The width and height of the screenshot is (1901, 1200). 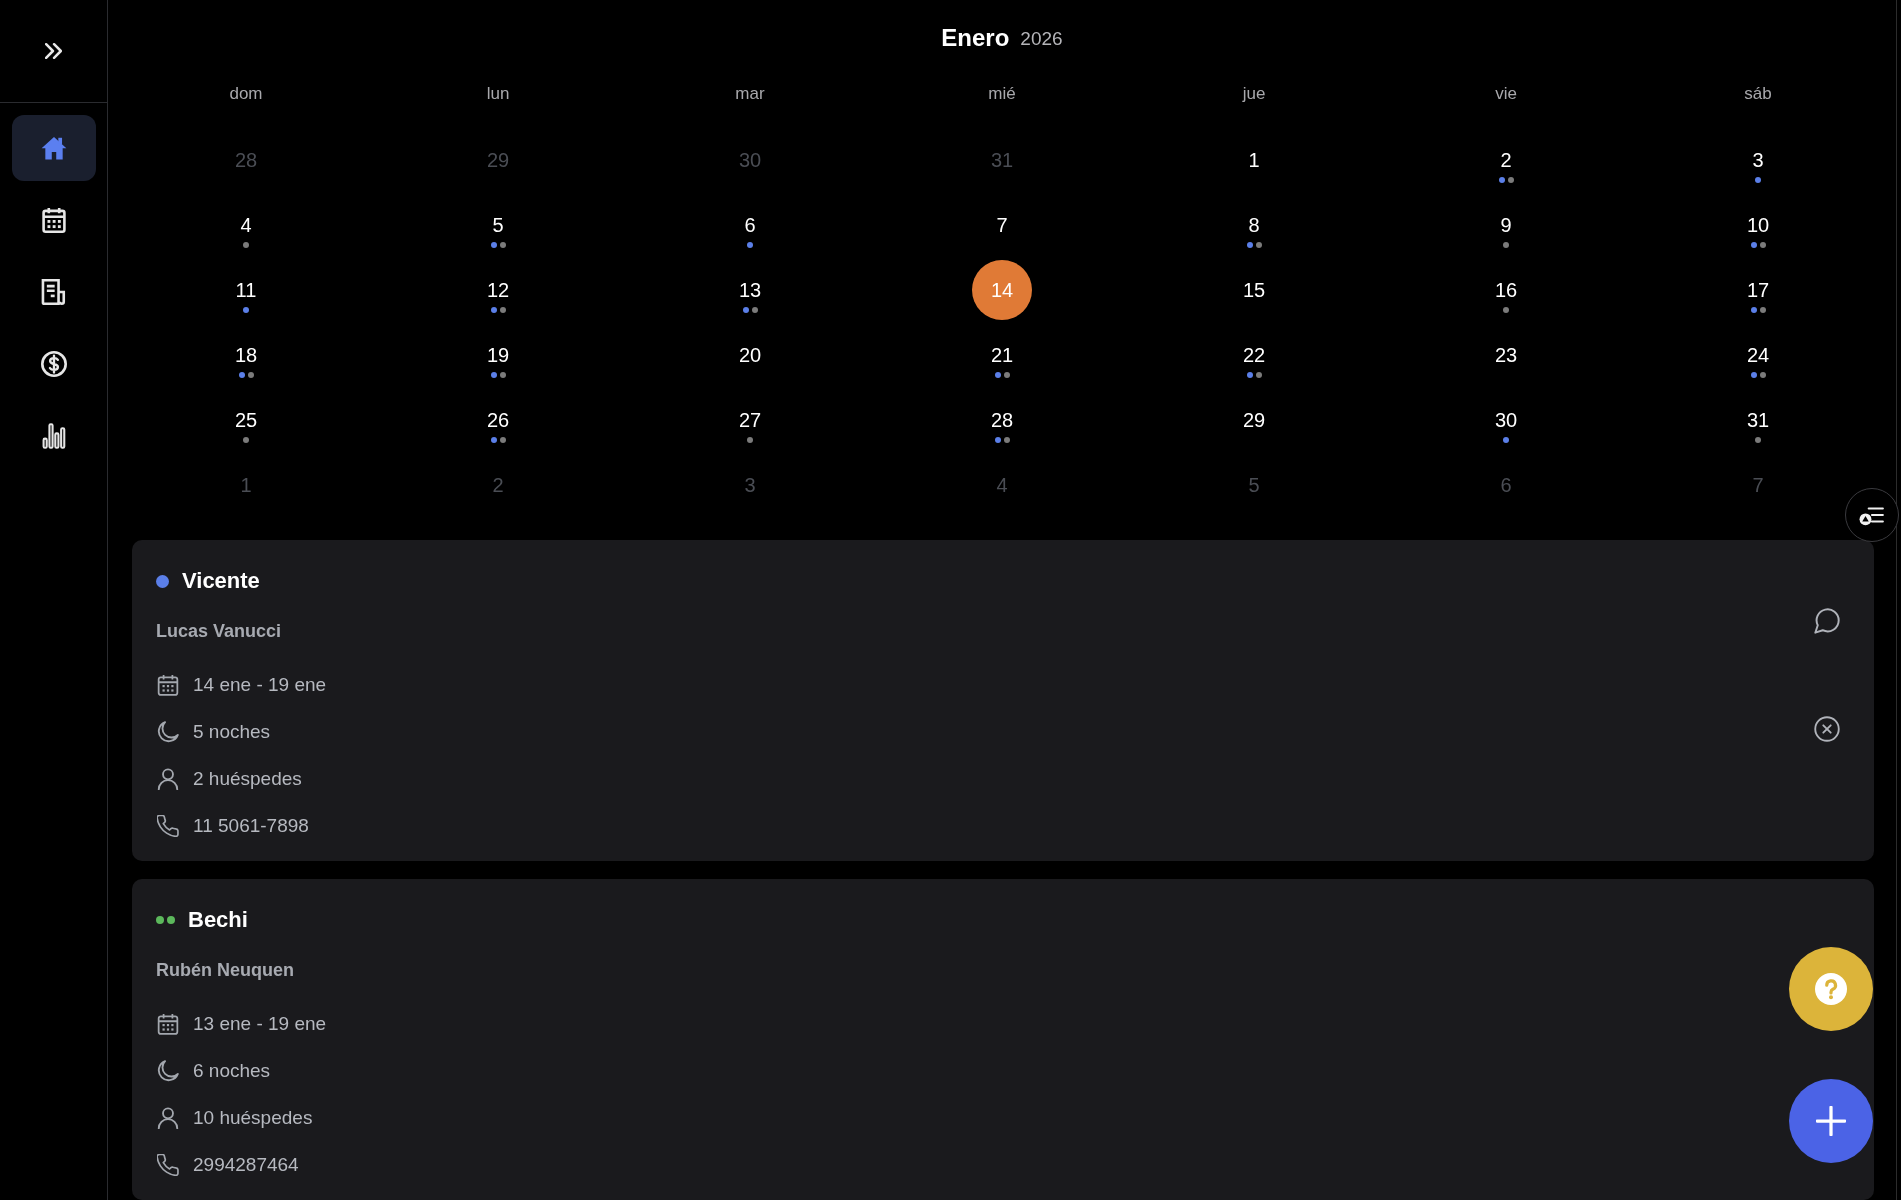 What do you see at coordinates (750, 355) in the screenshot?
I see `calendar-day: 20` at bounding box center [750, 355].